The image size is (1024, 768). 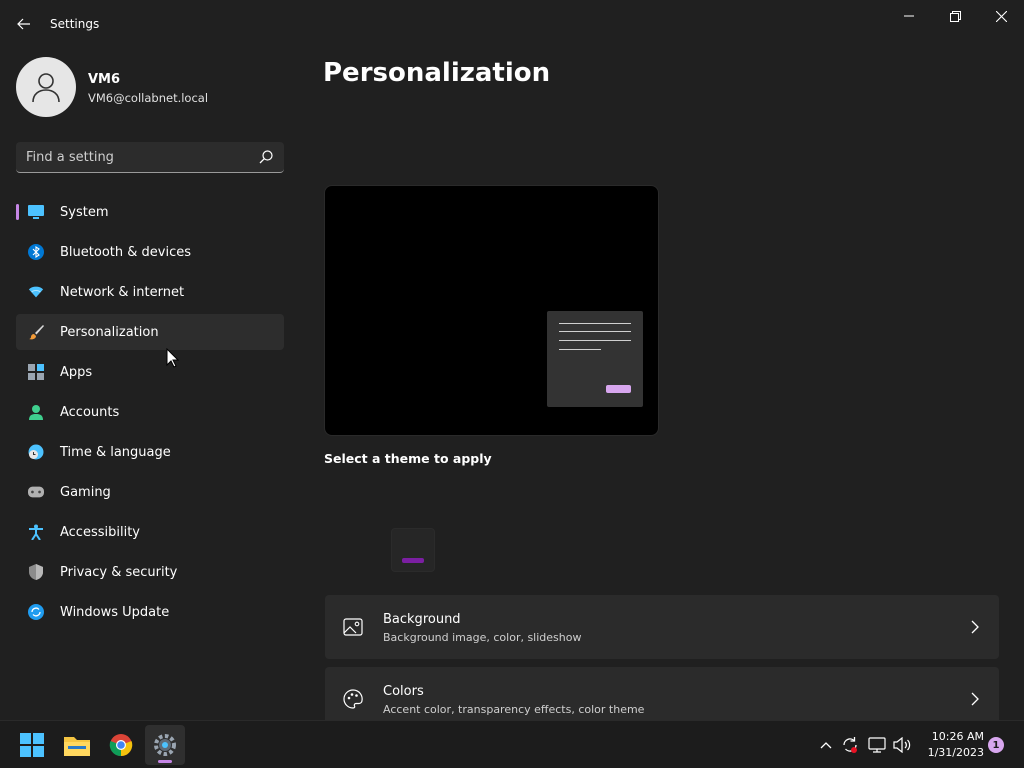 What do you see at coordinates (109, 332) in the screenshot?
I see `sidebar-item-label: Personalization` at bounding box center [109, 332].